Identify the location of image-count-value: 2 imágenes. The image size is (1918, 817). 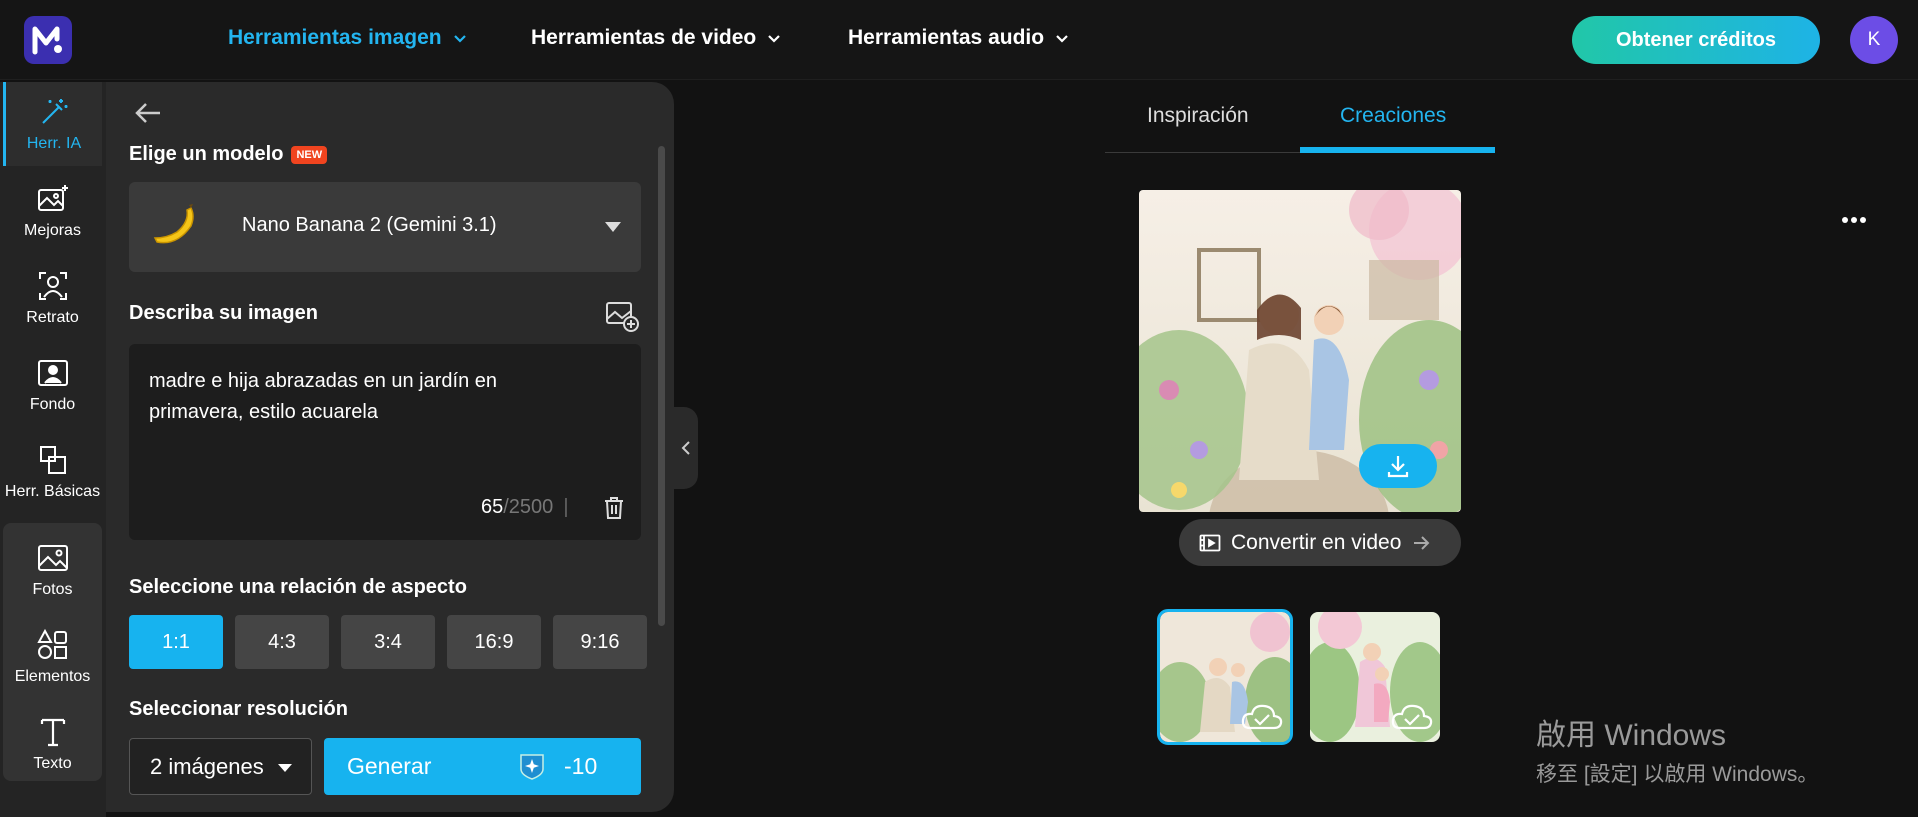
(207, 766).